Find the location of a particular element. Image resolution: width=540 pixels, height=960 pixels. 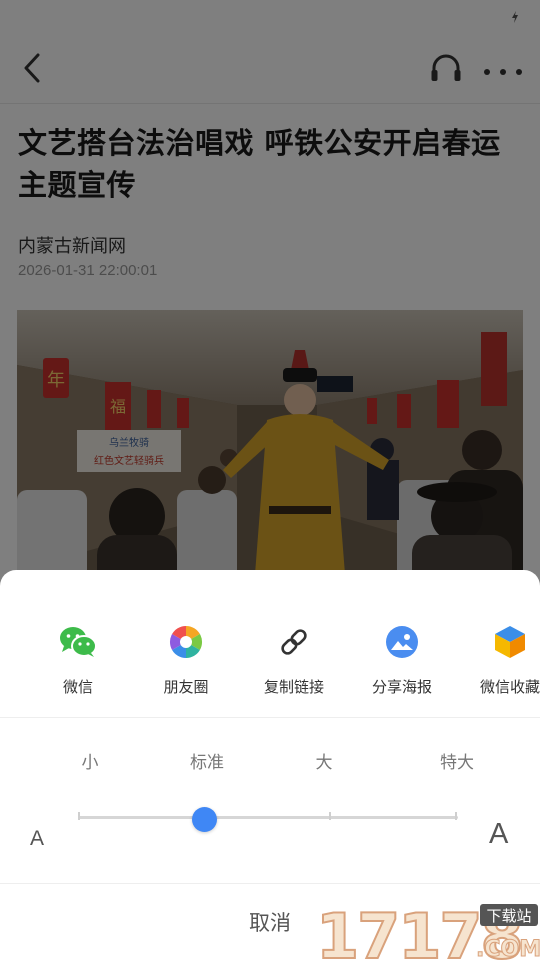

font-size-option-small: 小 is located at coordinates (90, 760).